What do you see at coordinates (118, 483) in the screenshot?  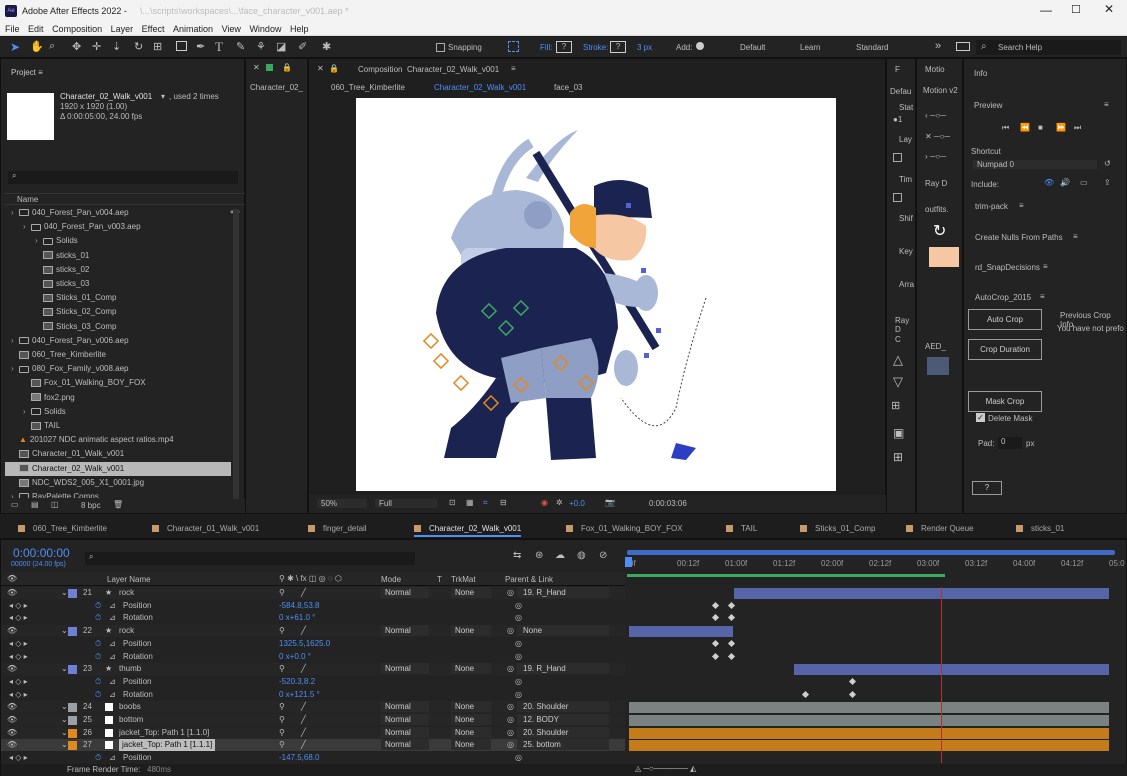 I see `project-item: NDC_WDS2_005_X1_0001.jpg` at bounding box center [118, 483].